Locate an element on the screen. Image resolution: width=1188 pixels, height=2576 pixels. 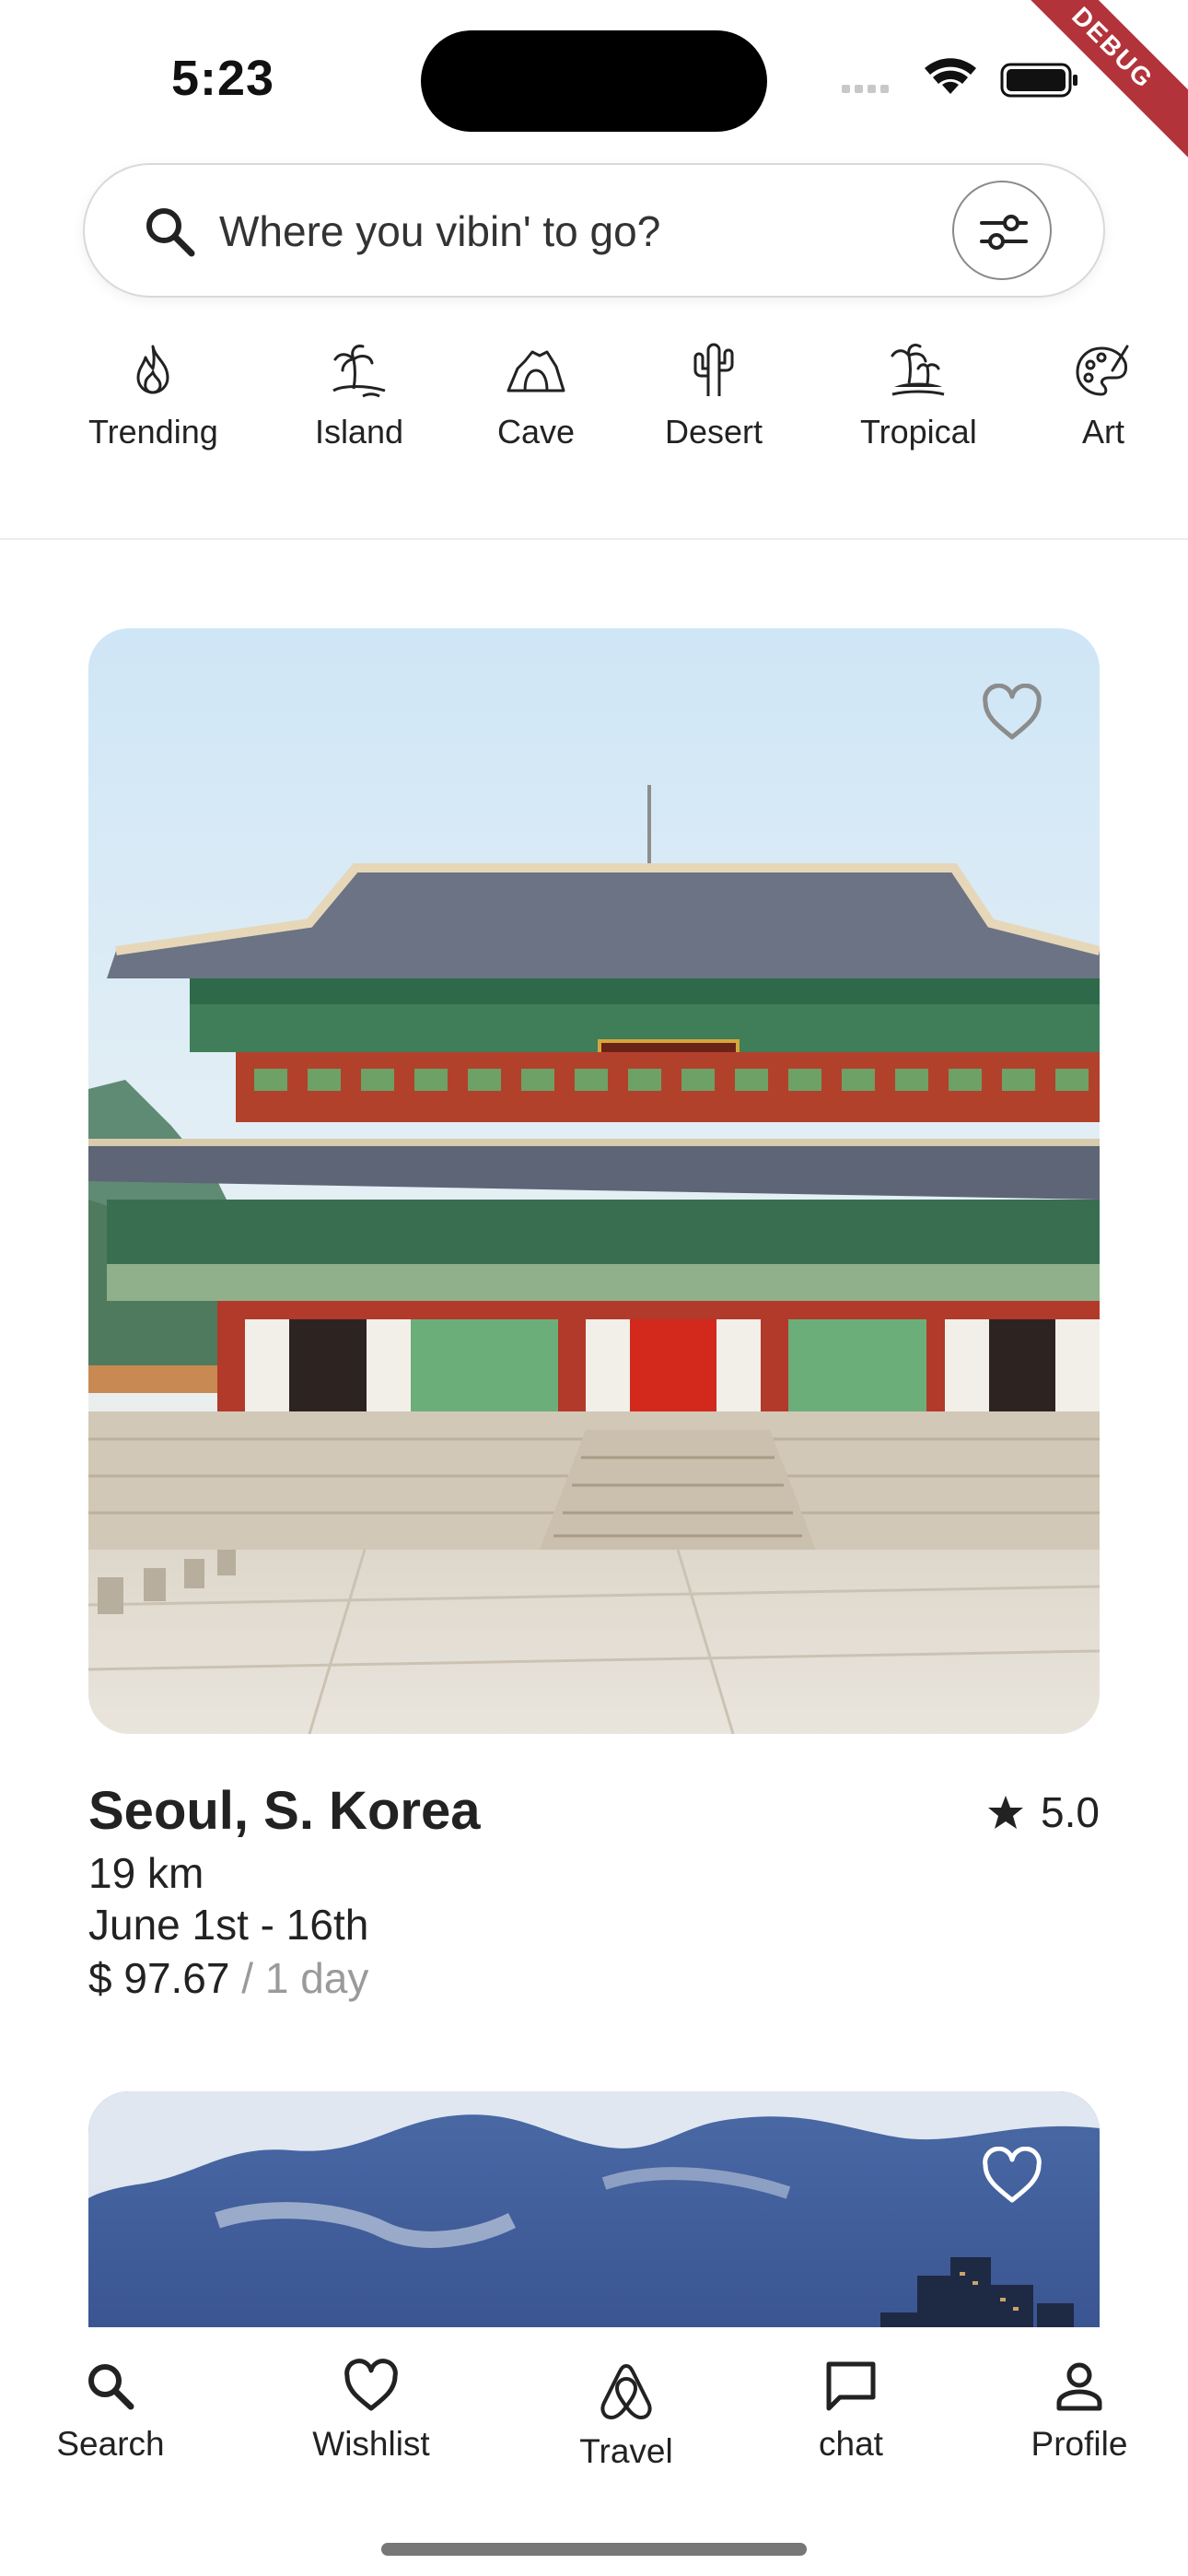
category-art: Art is located at coordinates (1103, 396).